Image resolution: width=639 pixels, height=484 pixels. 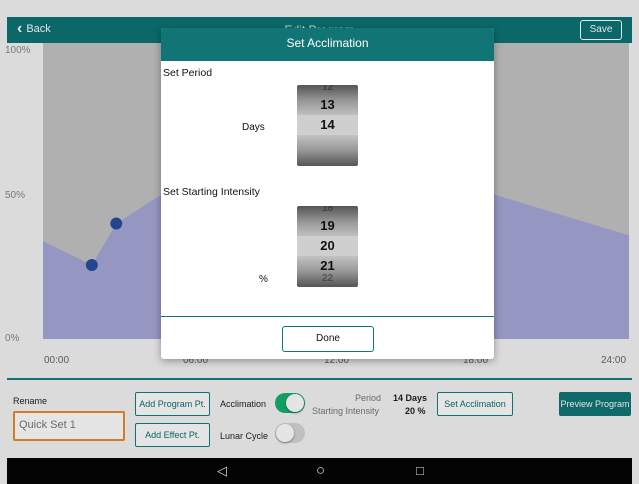 I want to click on picker-item: 22, so click(x=327, y=280).